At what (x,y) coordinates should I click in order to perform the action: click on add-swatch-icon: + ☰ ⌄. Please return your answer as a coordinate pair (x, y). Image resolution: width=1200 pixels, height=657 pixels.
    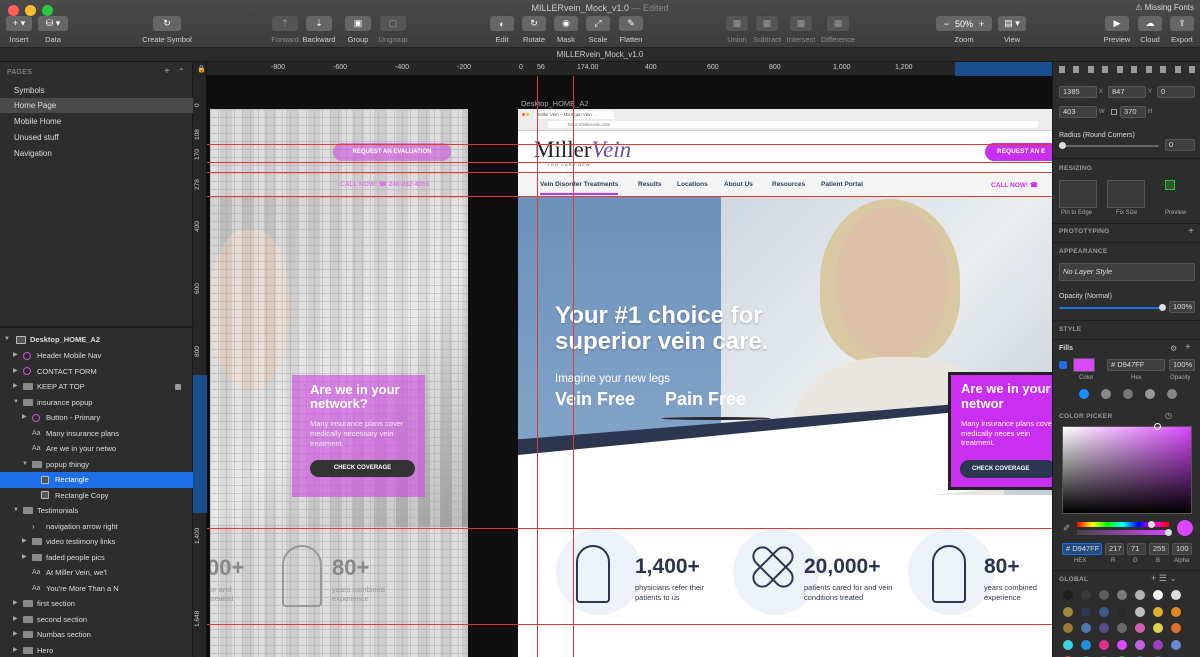
    Looking at the image, I should click on (1164, 578).